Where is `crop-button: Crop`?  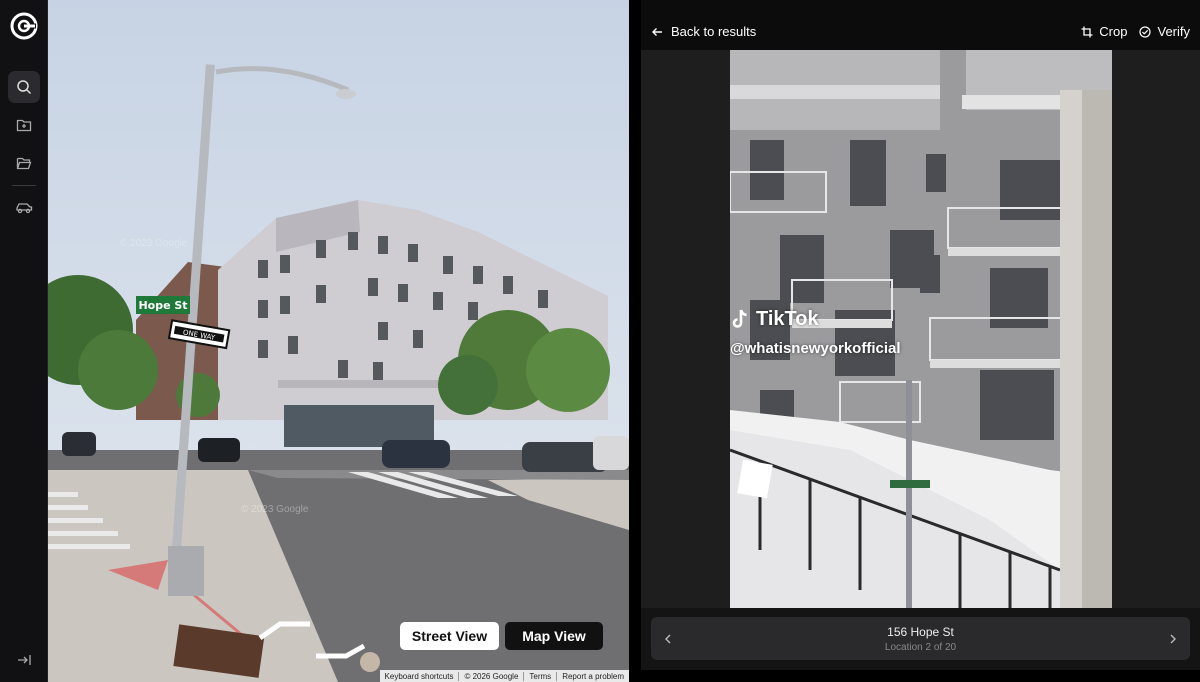 crop-button: Crop is located at coordinates (1104, 31).